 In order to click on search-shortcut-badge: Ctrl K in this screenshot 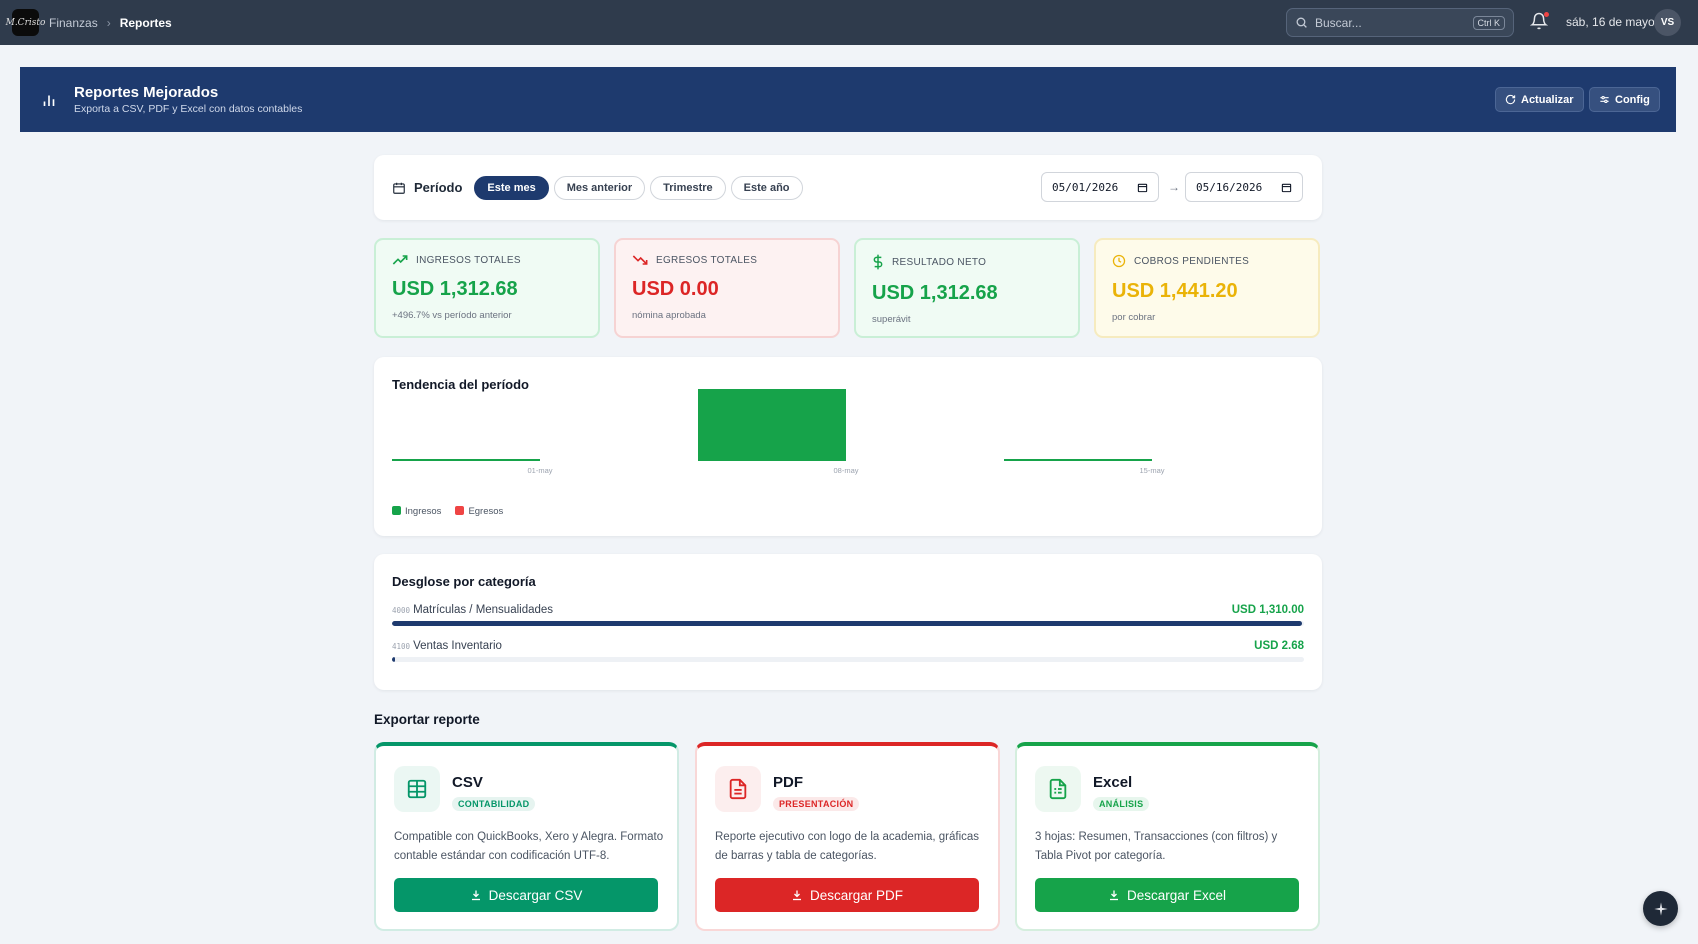, I will do `click(1488, 22)`.